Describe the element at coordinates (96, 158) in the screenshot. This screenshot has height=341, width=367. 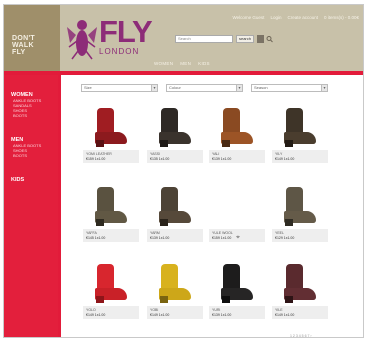
I see `product-price: €159 1x1.00` at that location.